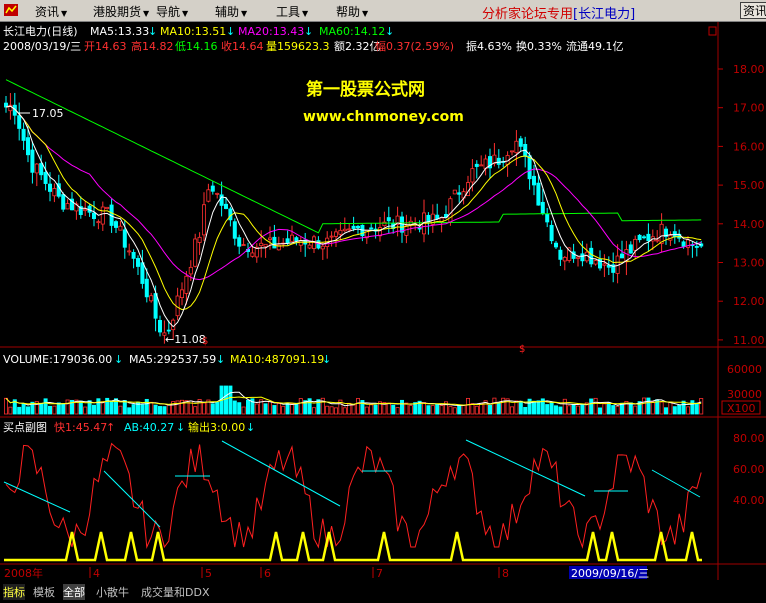  What do you see at coordinates (559, 14) in the screenshot?
I see `forum-label: 分析家论坛专用[长江电力]` at bounding box center [559, 14].